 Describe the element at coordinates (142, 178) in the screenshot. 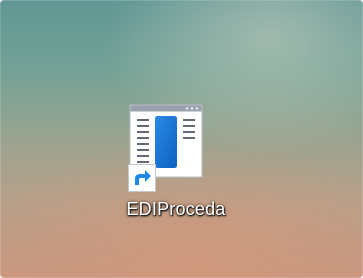

I see `shortcut-arrow-icon` at that location.